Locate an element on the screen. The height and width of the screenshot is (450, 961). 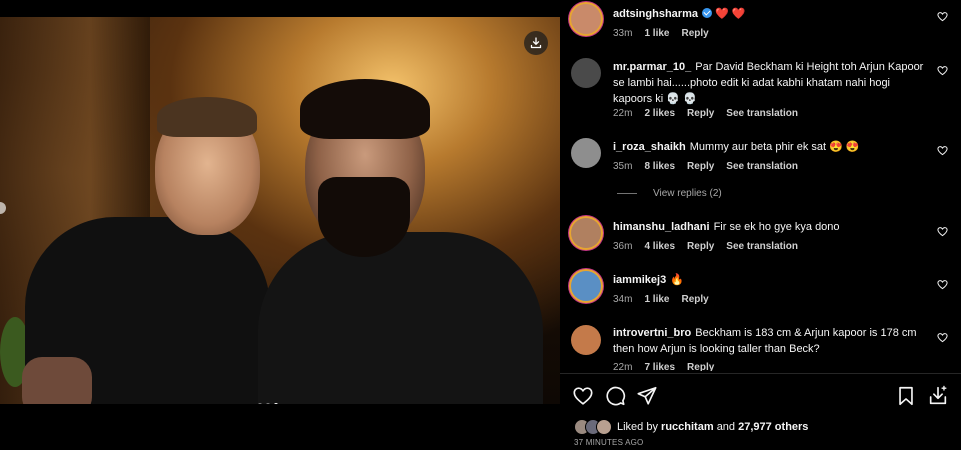
view-replies-label: View replies (2) is located at coordinates (687, 193).